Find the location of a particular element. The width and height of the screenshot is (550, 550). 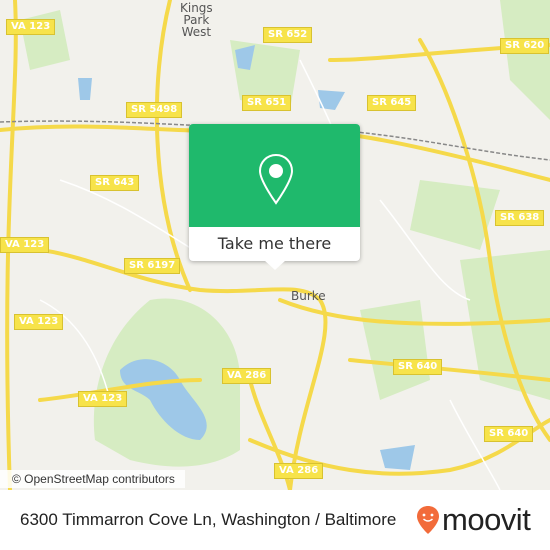

moovit-logo: moovit is located at coordinates (473, 520).